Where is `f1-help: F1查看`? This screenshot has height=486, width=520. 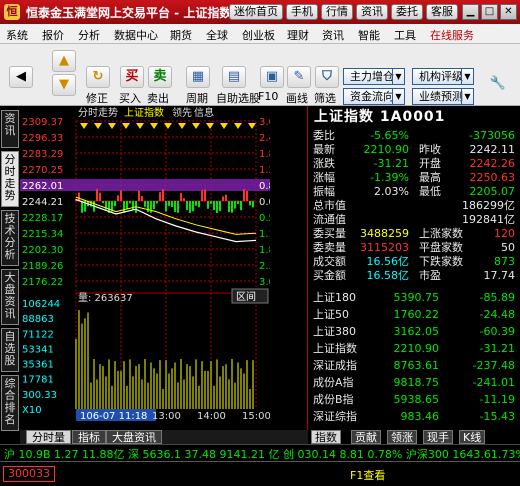
f1-help: F1查看 is located at coordinates (367, 475).